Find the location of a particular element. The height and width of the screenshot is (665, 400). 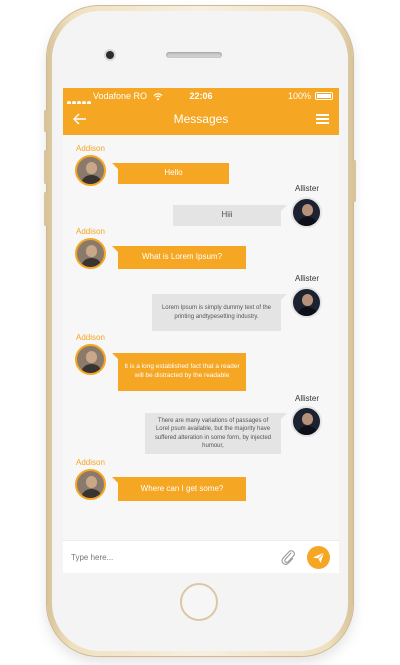

message-bubble: Hiii is located at coordinates (230, 215).